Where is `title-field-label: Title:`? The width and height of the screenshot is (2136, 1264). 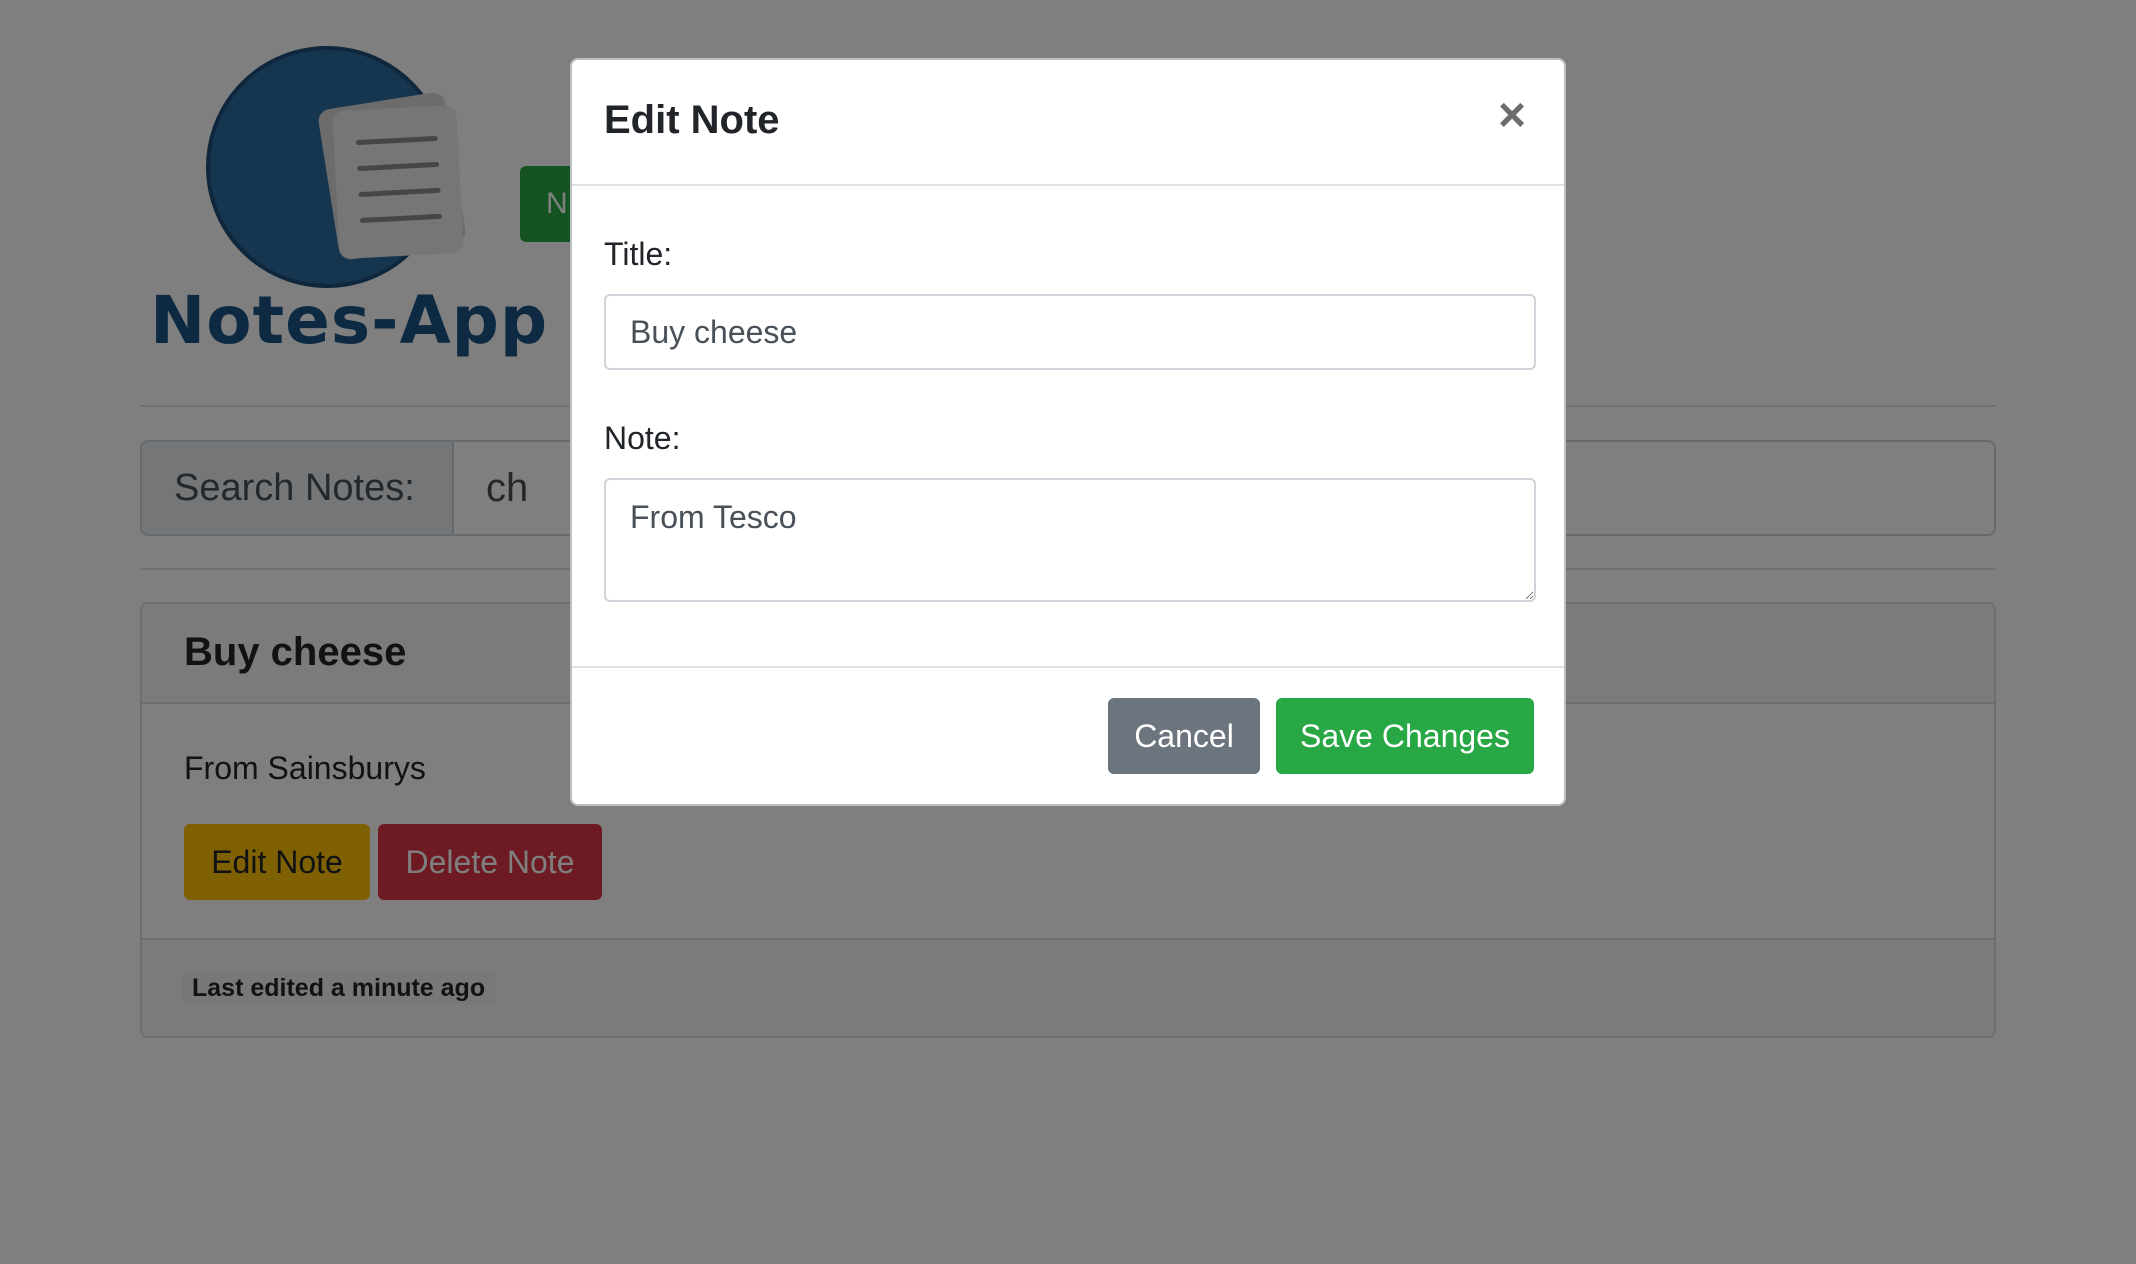 title-field-label: Title: is located at coordinates (638, 254).